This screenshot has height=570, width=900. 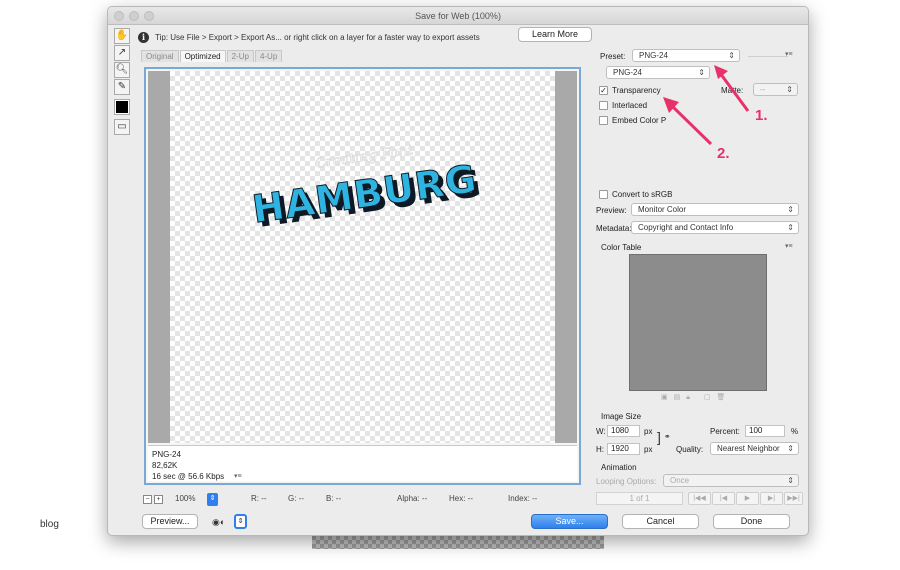 What do you see at coordinates (761, 115) in the screenshot?
I see `annotation-one: 1.` at bounding box center [761, 115].